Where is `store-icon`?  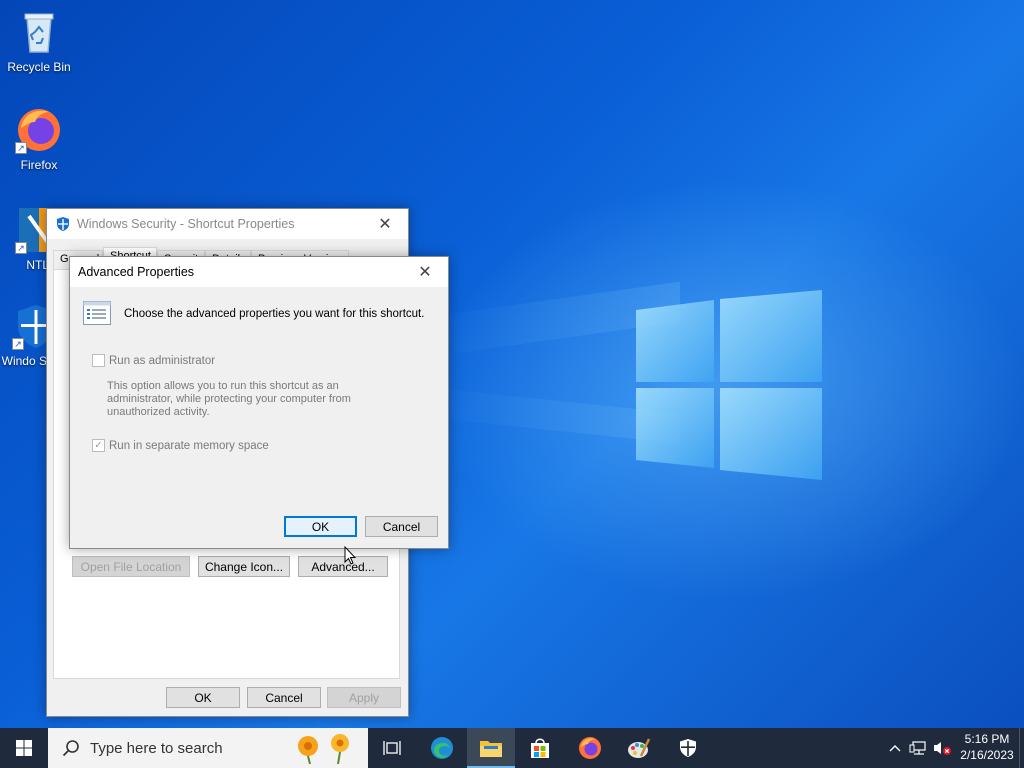 store-icon is located at coordinates (540, 748).